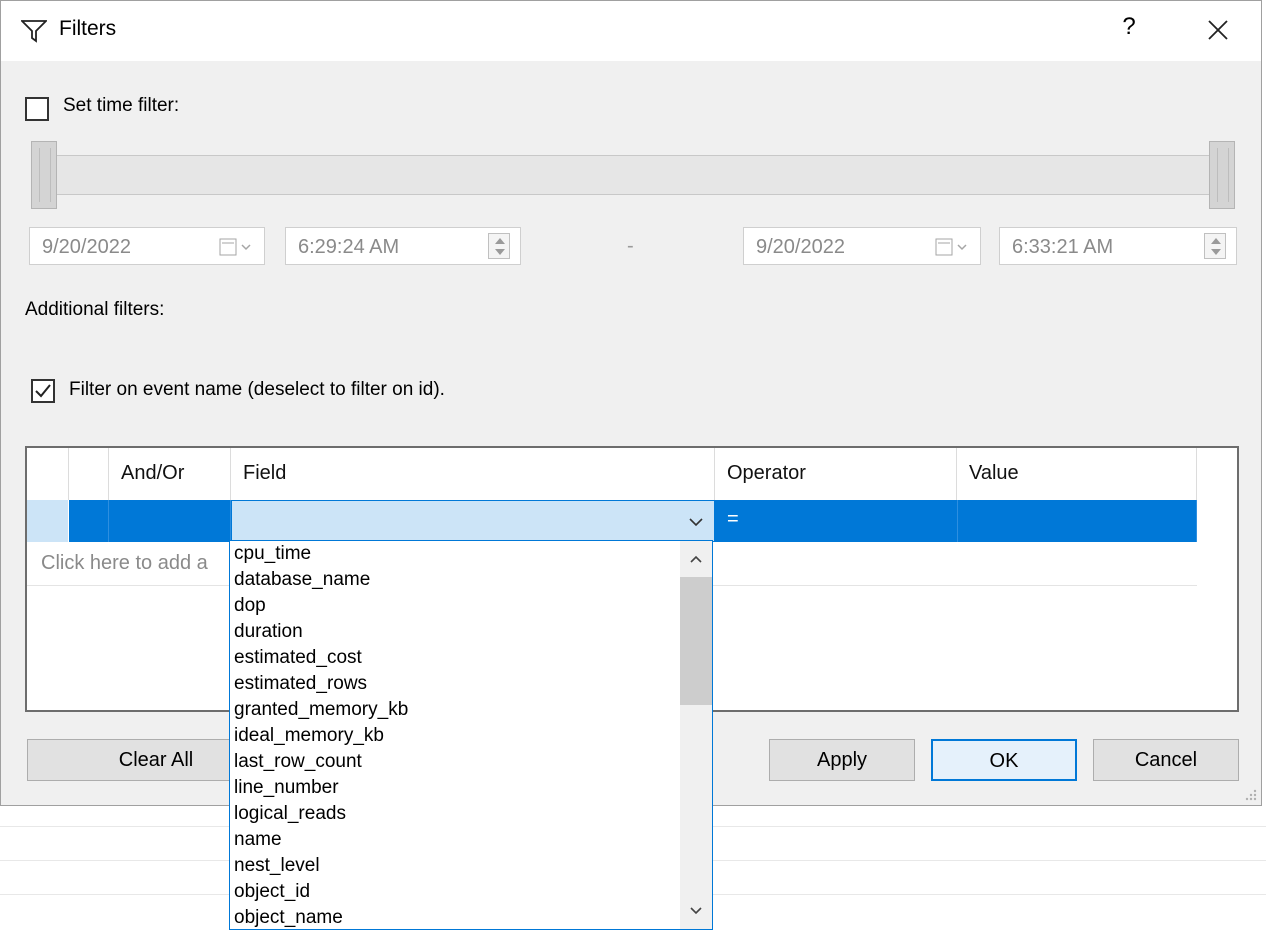  I want to click on table-row: =, so click(612, 521).